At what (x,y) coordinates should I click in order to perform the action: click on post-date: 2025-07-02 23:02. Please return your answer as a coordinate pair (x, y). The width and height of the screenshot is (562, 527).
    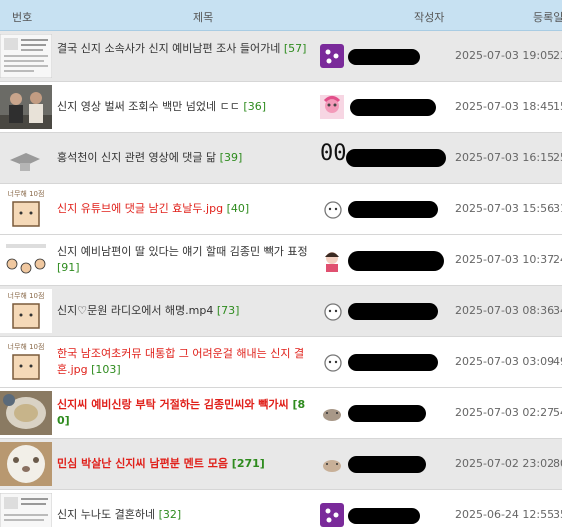
    Looking at the image, I should click on (505, 463).